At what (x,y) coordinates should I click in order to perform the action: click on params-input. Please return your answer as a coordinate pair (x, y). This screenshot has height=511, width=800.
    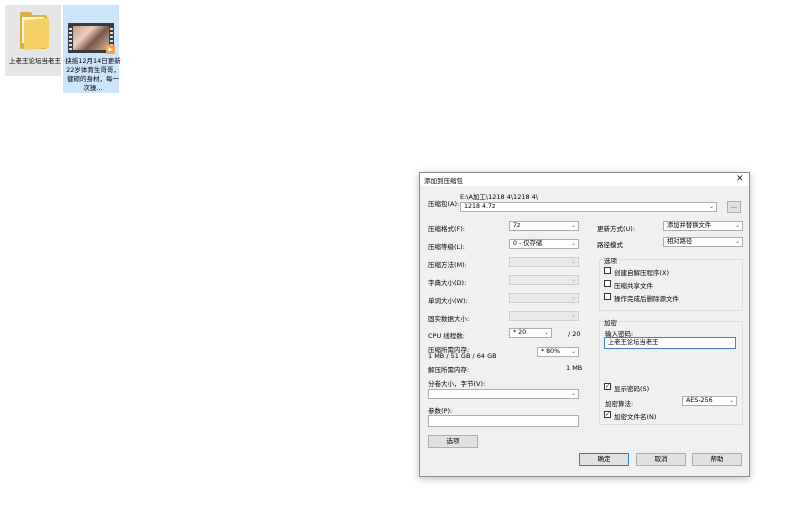
    Looking at the image, I should click on (503, 421).